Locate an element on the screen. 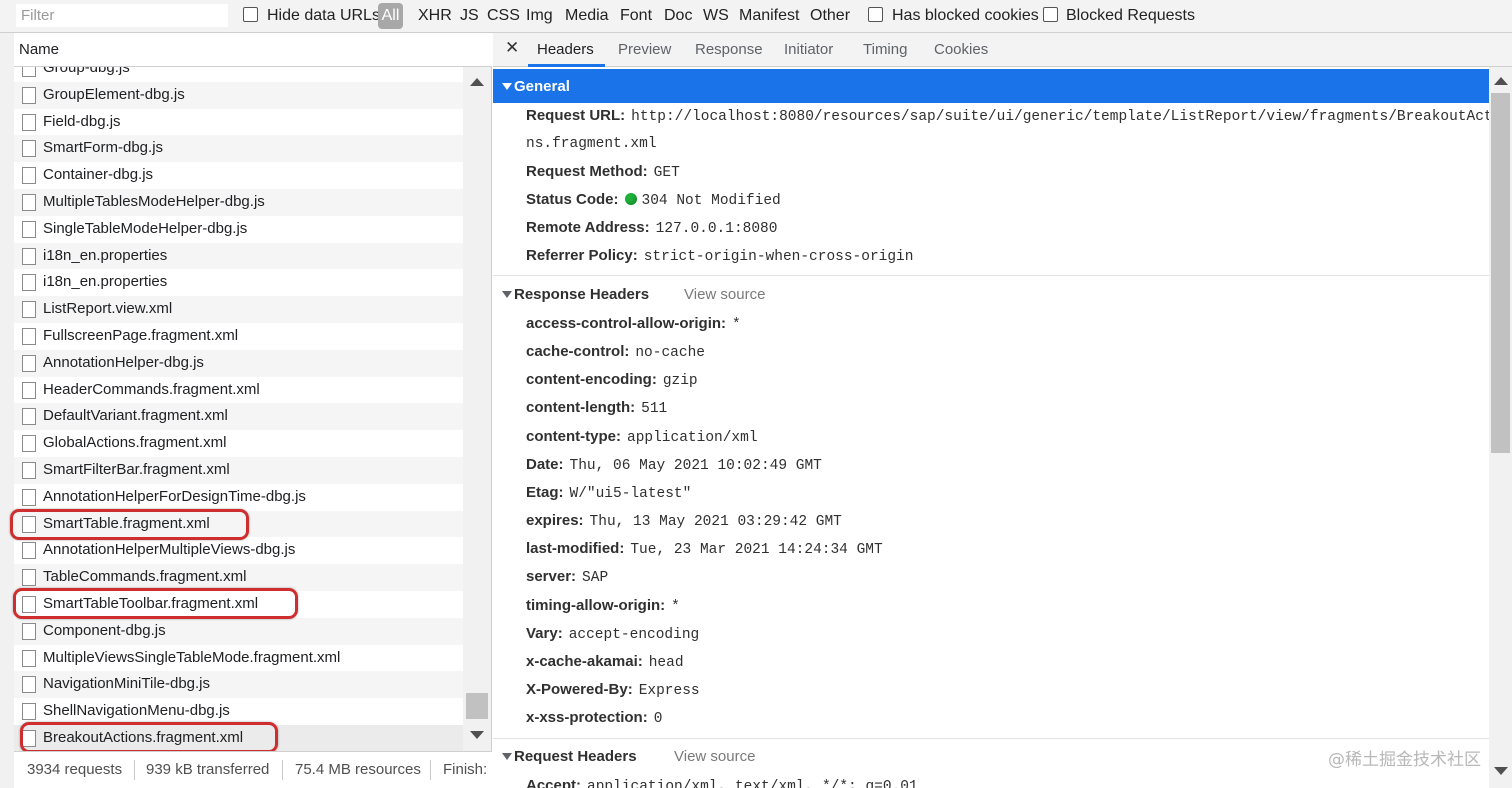 The height and width of the screenshot is (788, 1512). request-name: FullscreenPage.fragment.xml is located at coordinates (141, 335).